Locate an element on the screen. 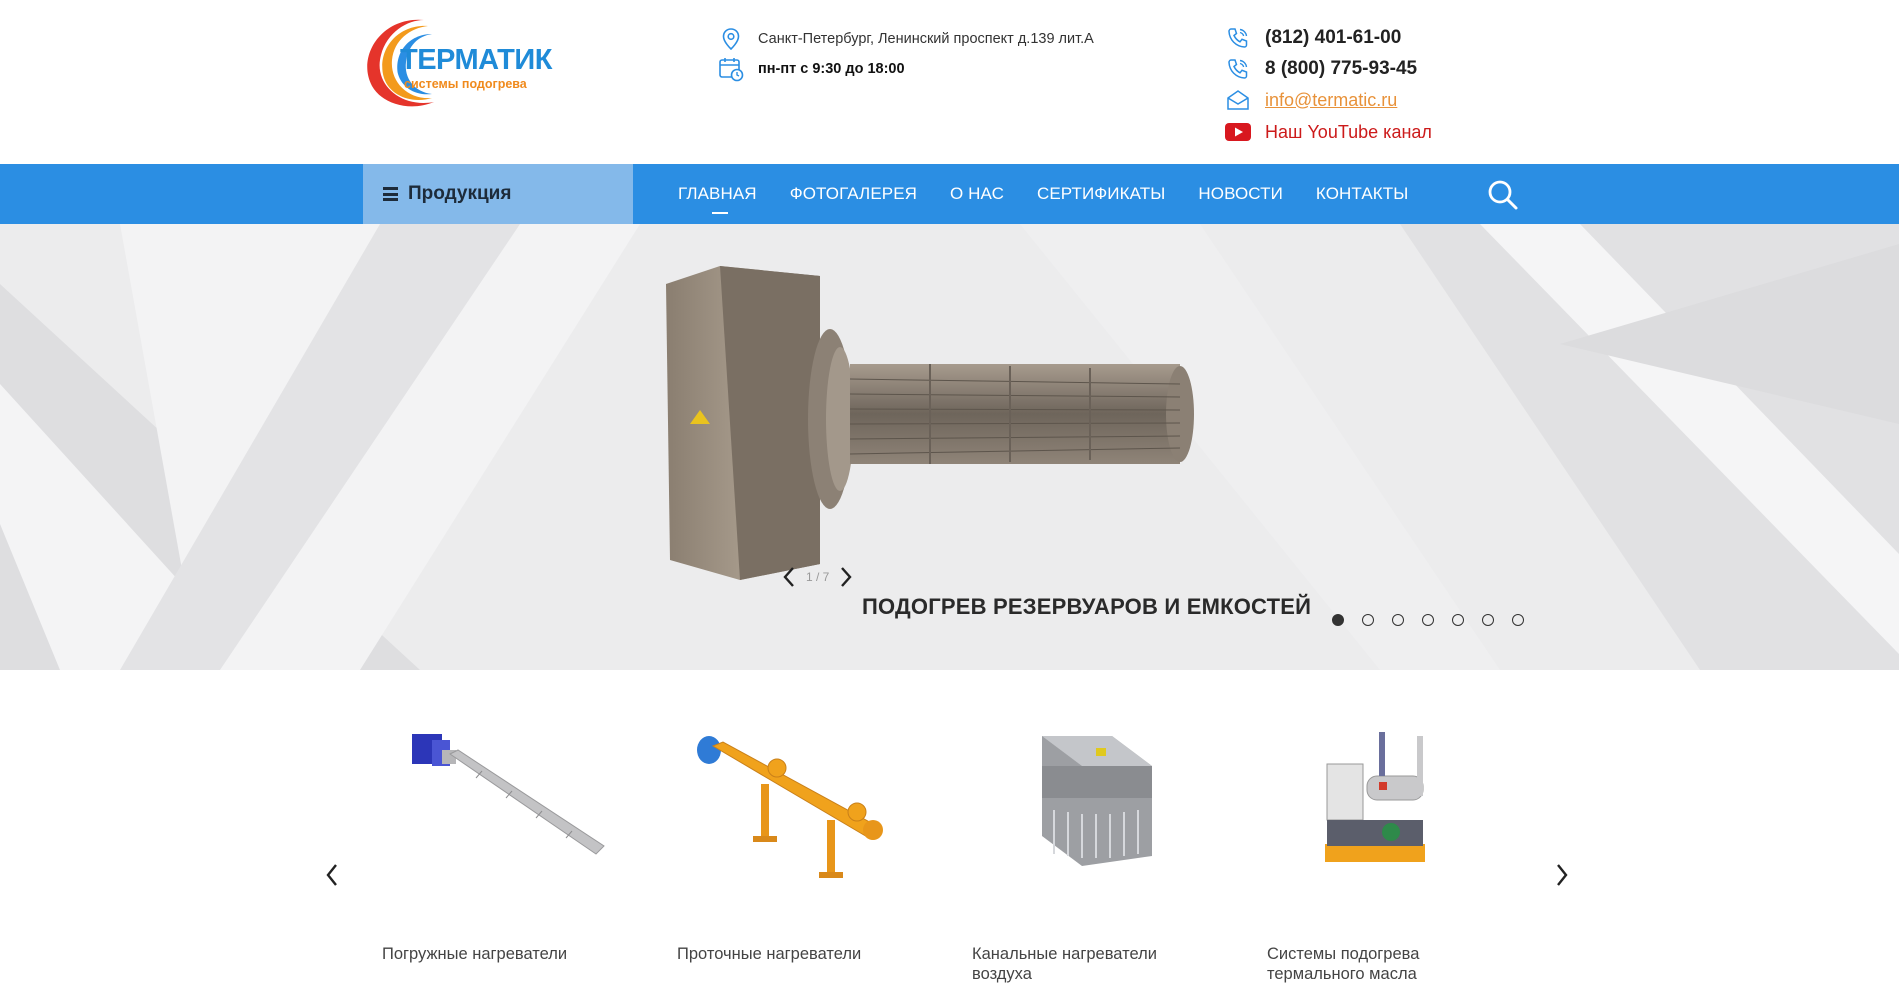 This screenshot has width=1899, height=984. carousel-next-button is located at coordinates (1562, 875).